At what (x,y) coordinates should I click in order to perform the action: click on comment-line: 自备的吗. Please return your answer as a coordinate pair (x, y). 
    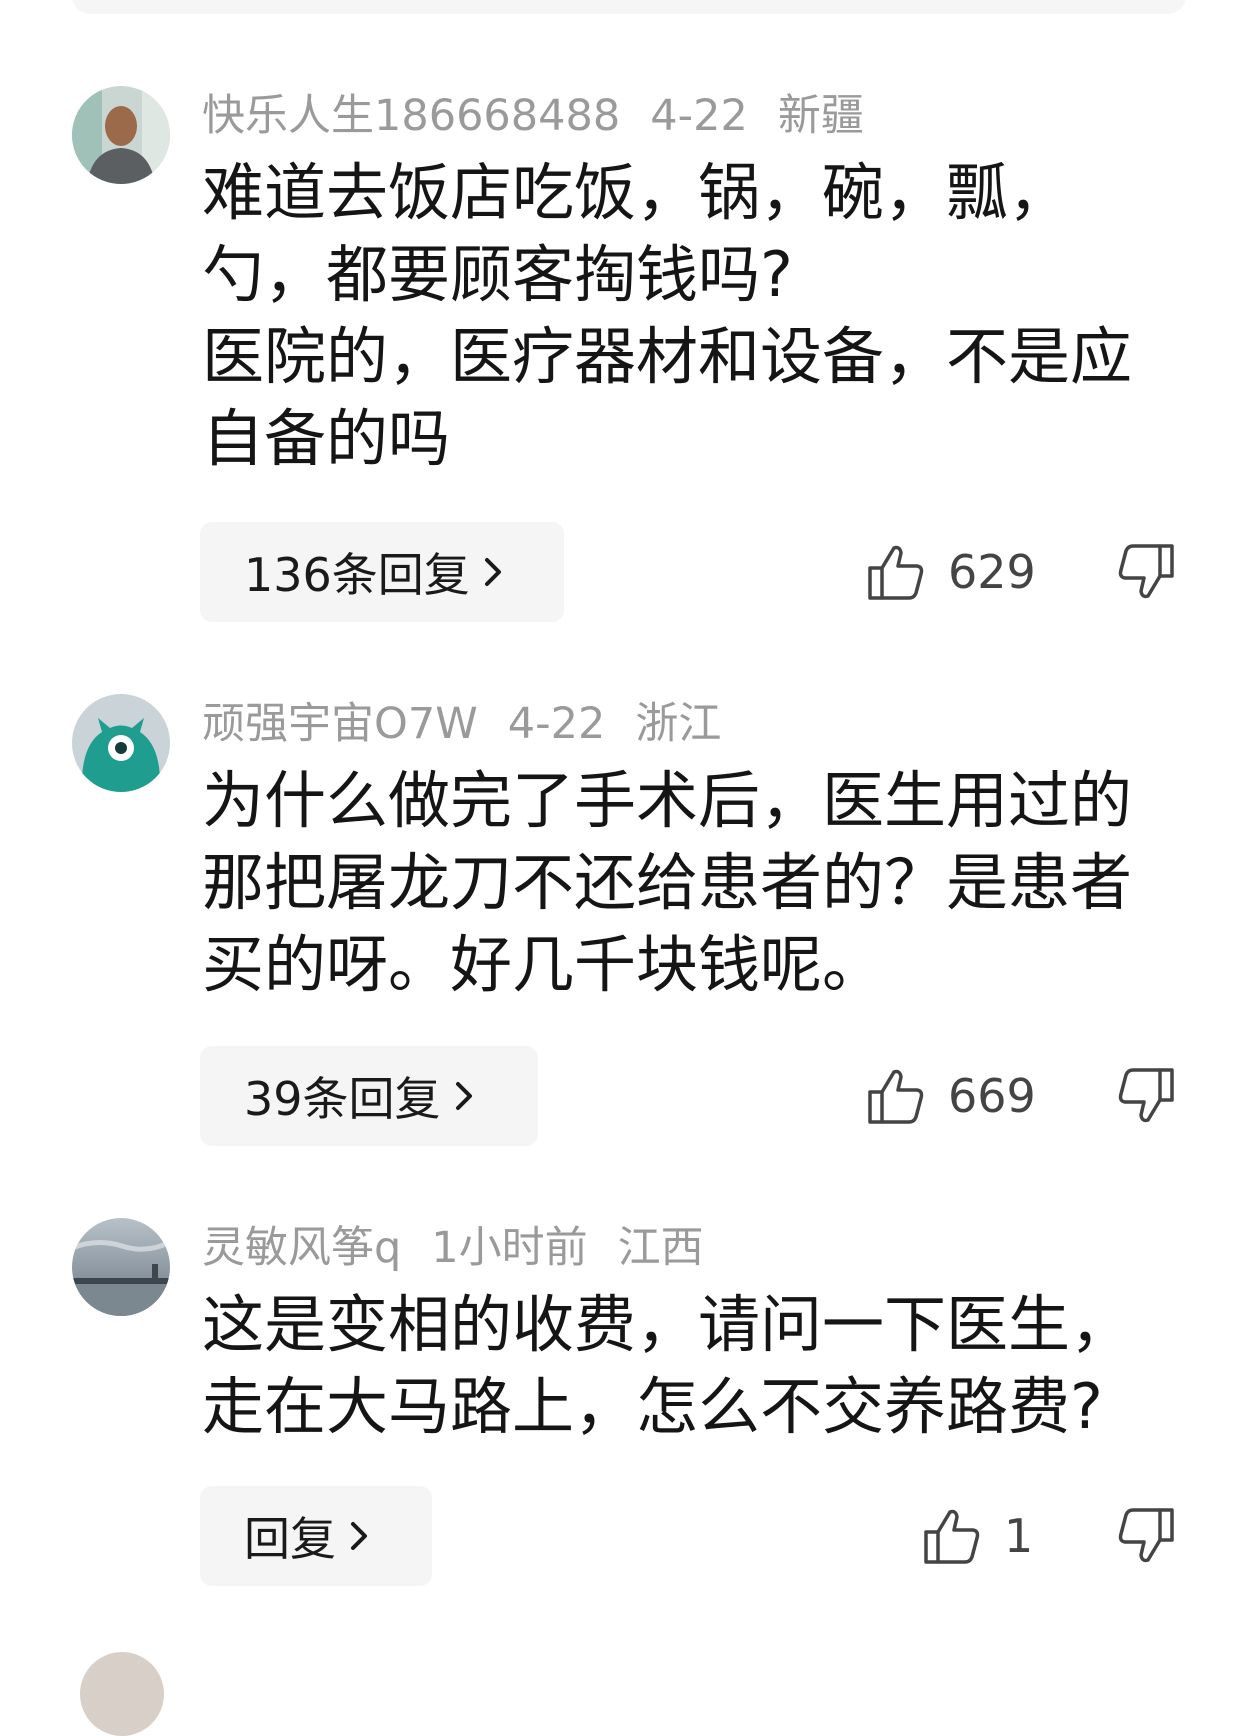
    Looking at the image, I should click on (326, 438).